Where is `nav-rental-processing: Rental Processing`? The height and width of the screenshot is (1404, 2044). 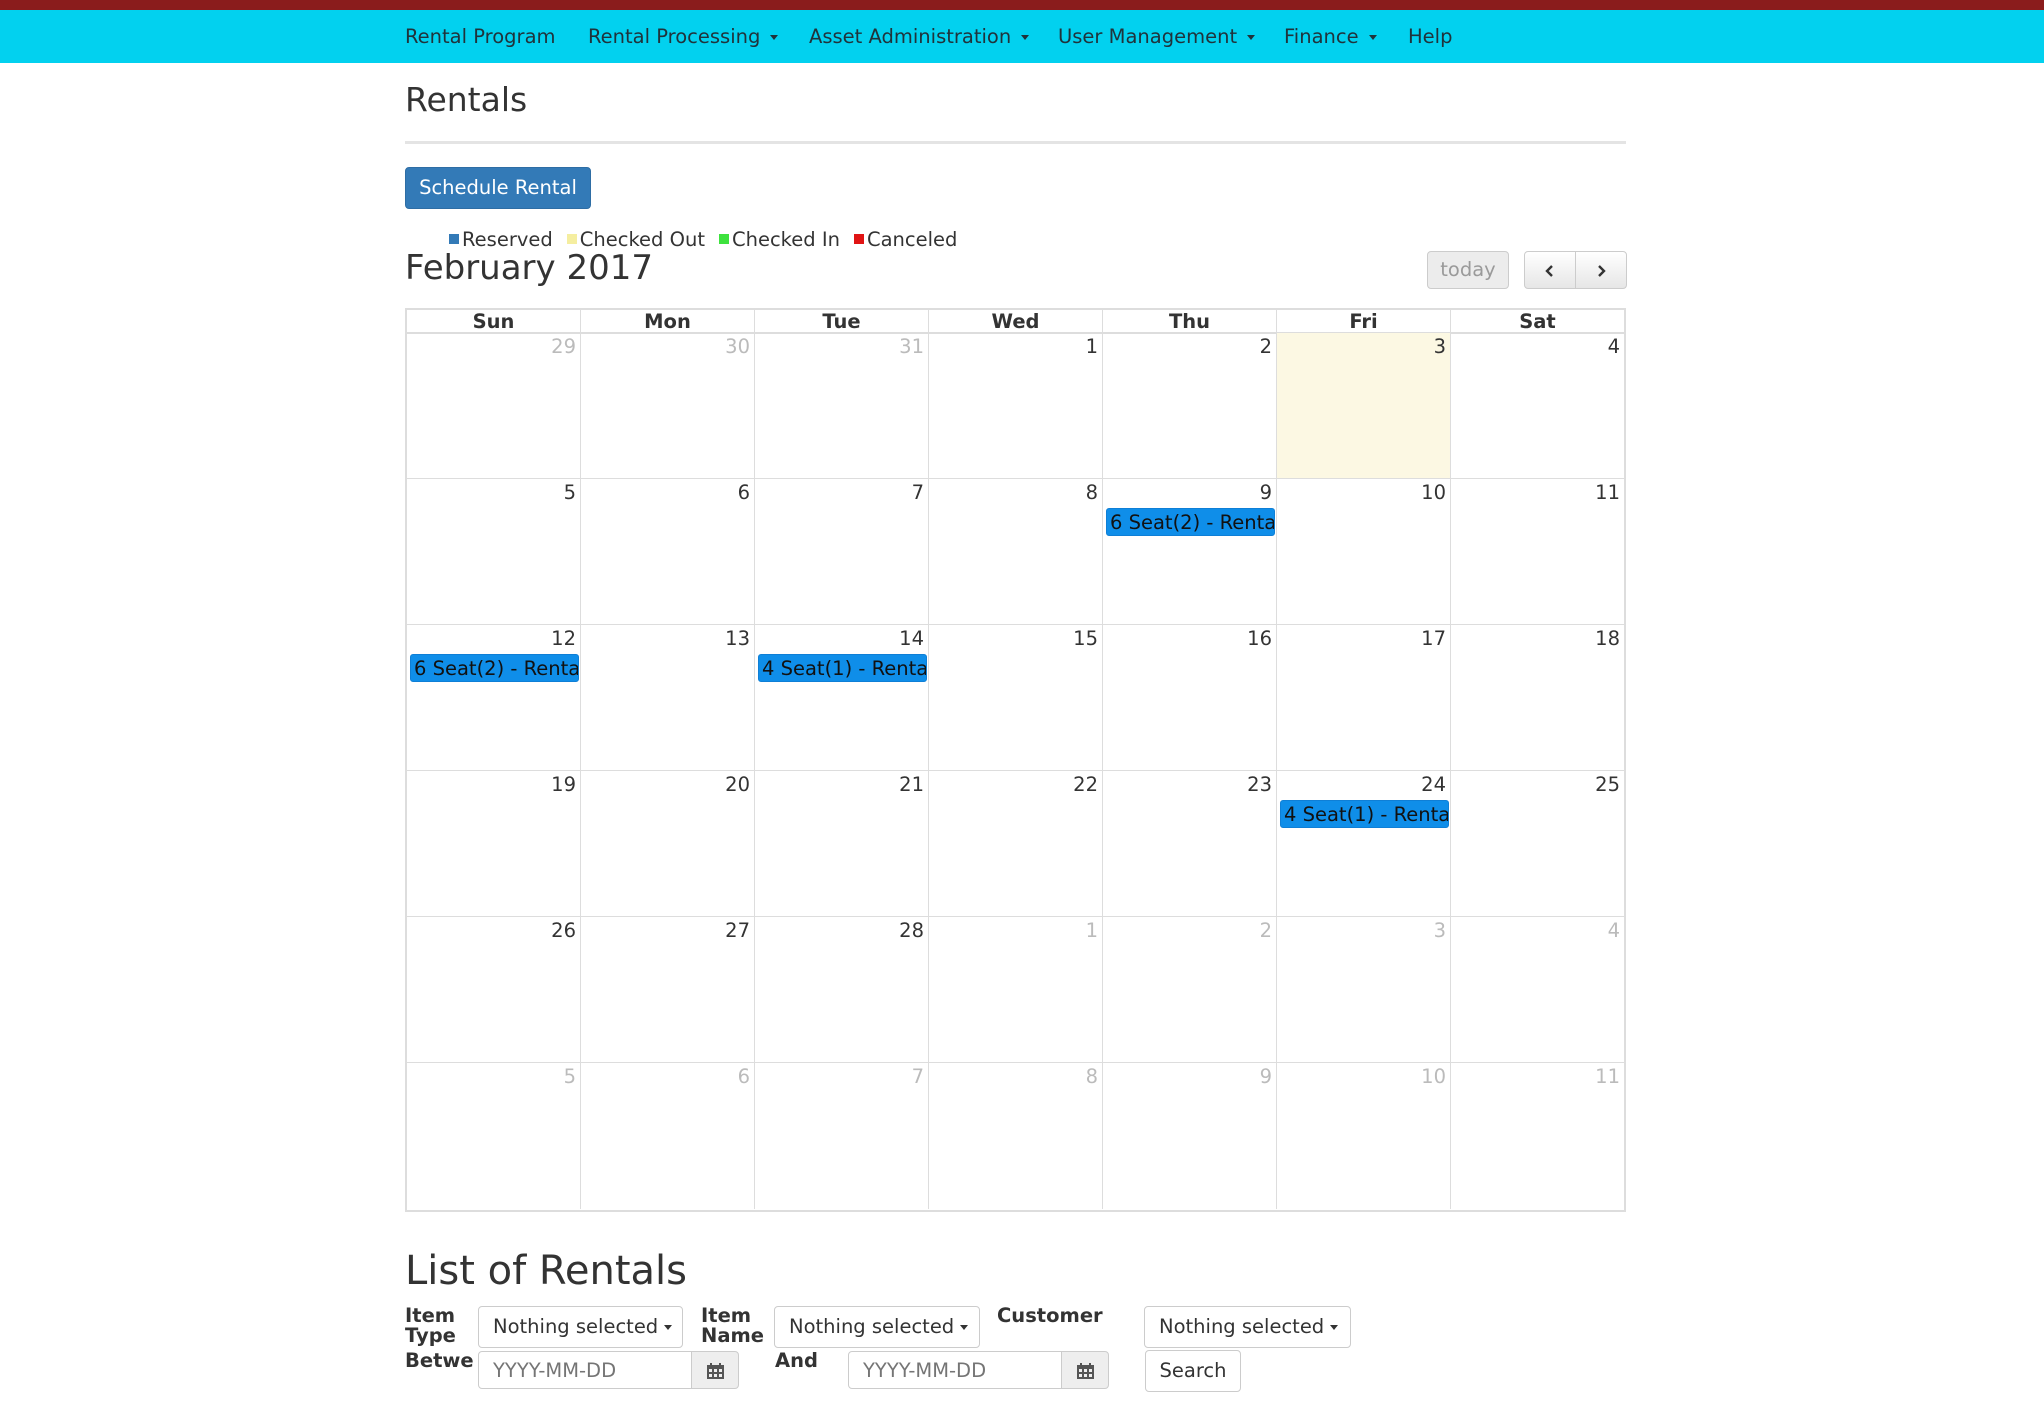
nav-rental-processing: Rental Processing is located at coordinates (683, 36).